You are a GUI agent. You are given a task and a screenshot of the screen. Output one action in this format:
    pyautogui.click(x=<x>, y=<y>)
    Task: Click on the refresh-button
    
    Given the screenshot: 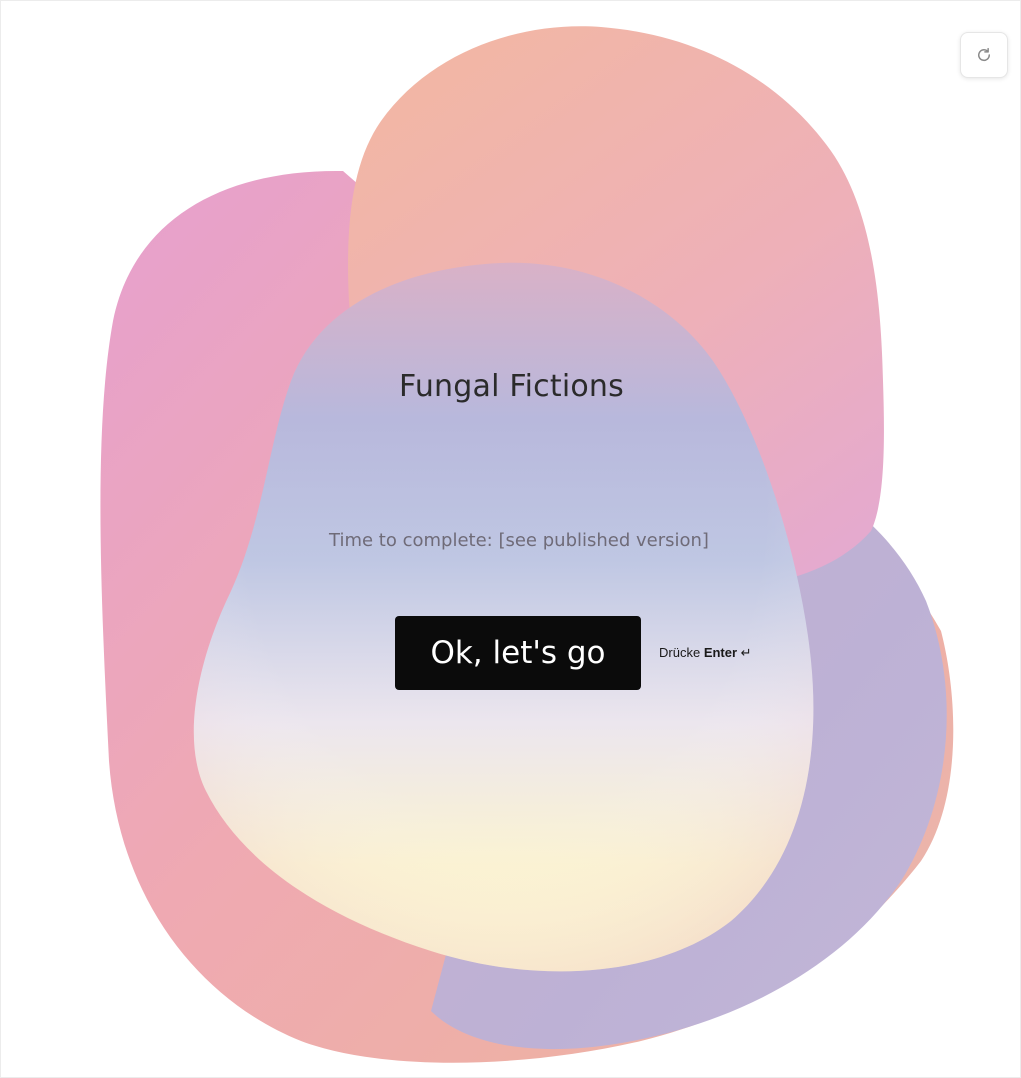 What is the action you would take?
    pyautogui.click(x=984, y=55)
    